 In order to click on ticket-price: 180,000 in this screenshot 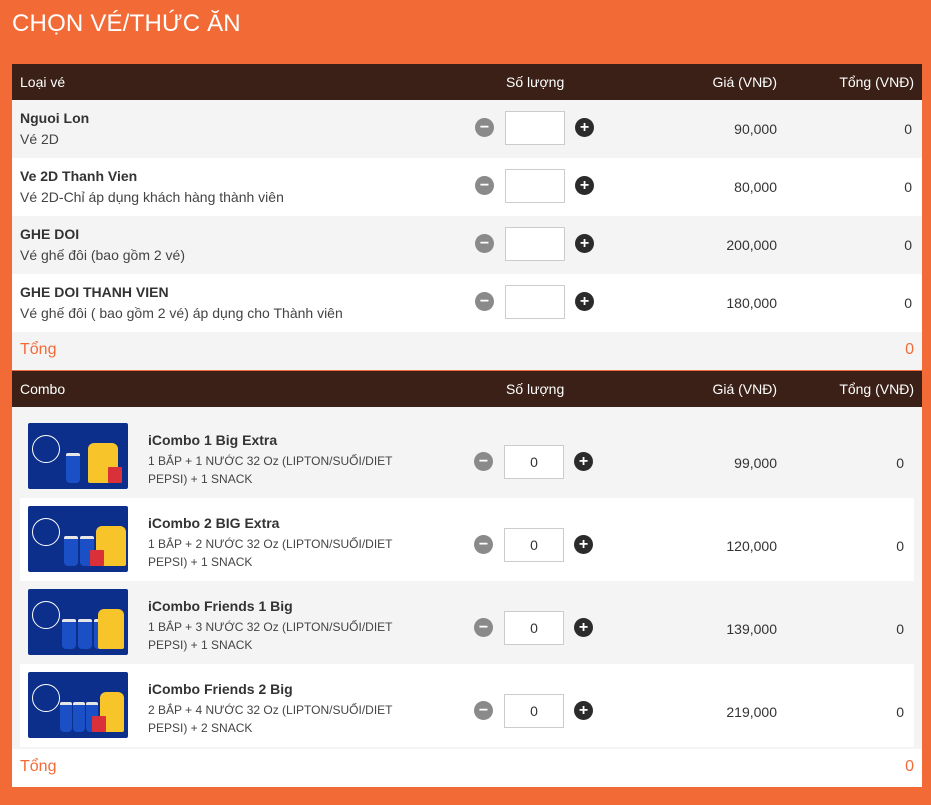, I will do `click(751, 303)`.